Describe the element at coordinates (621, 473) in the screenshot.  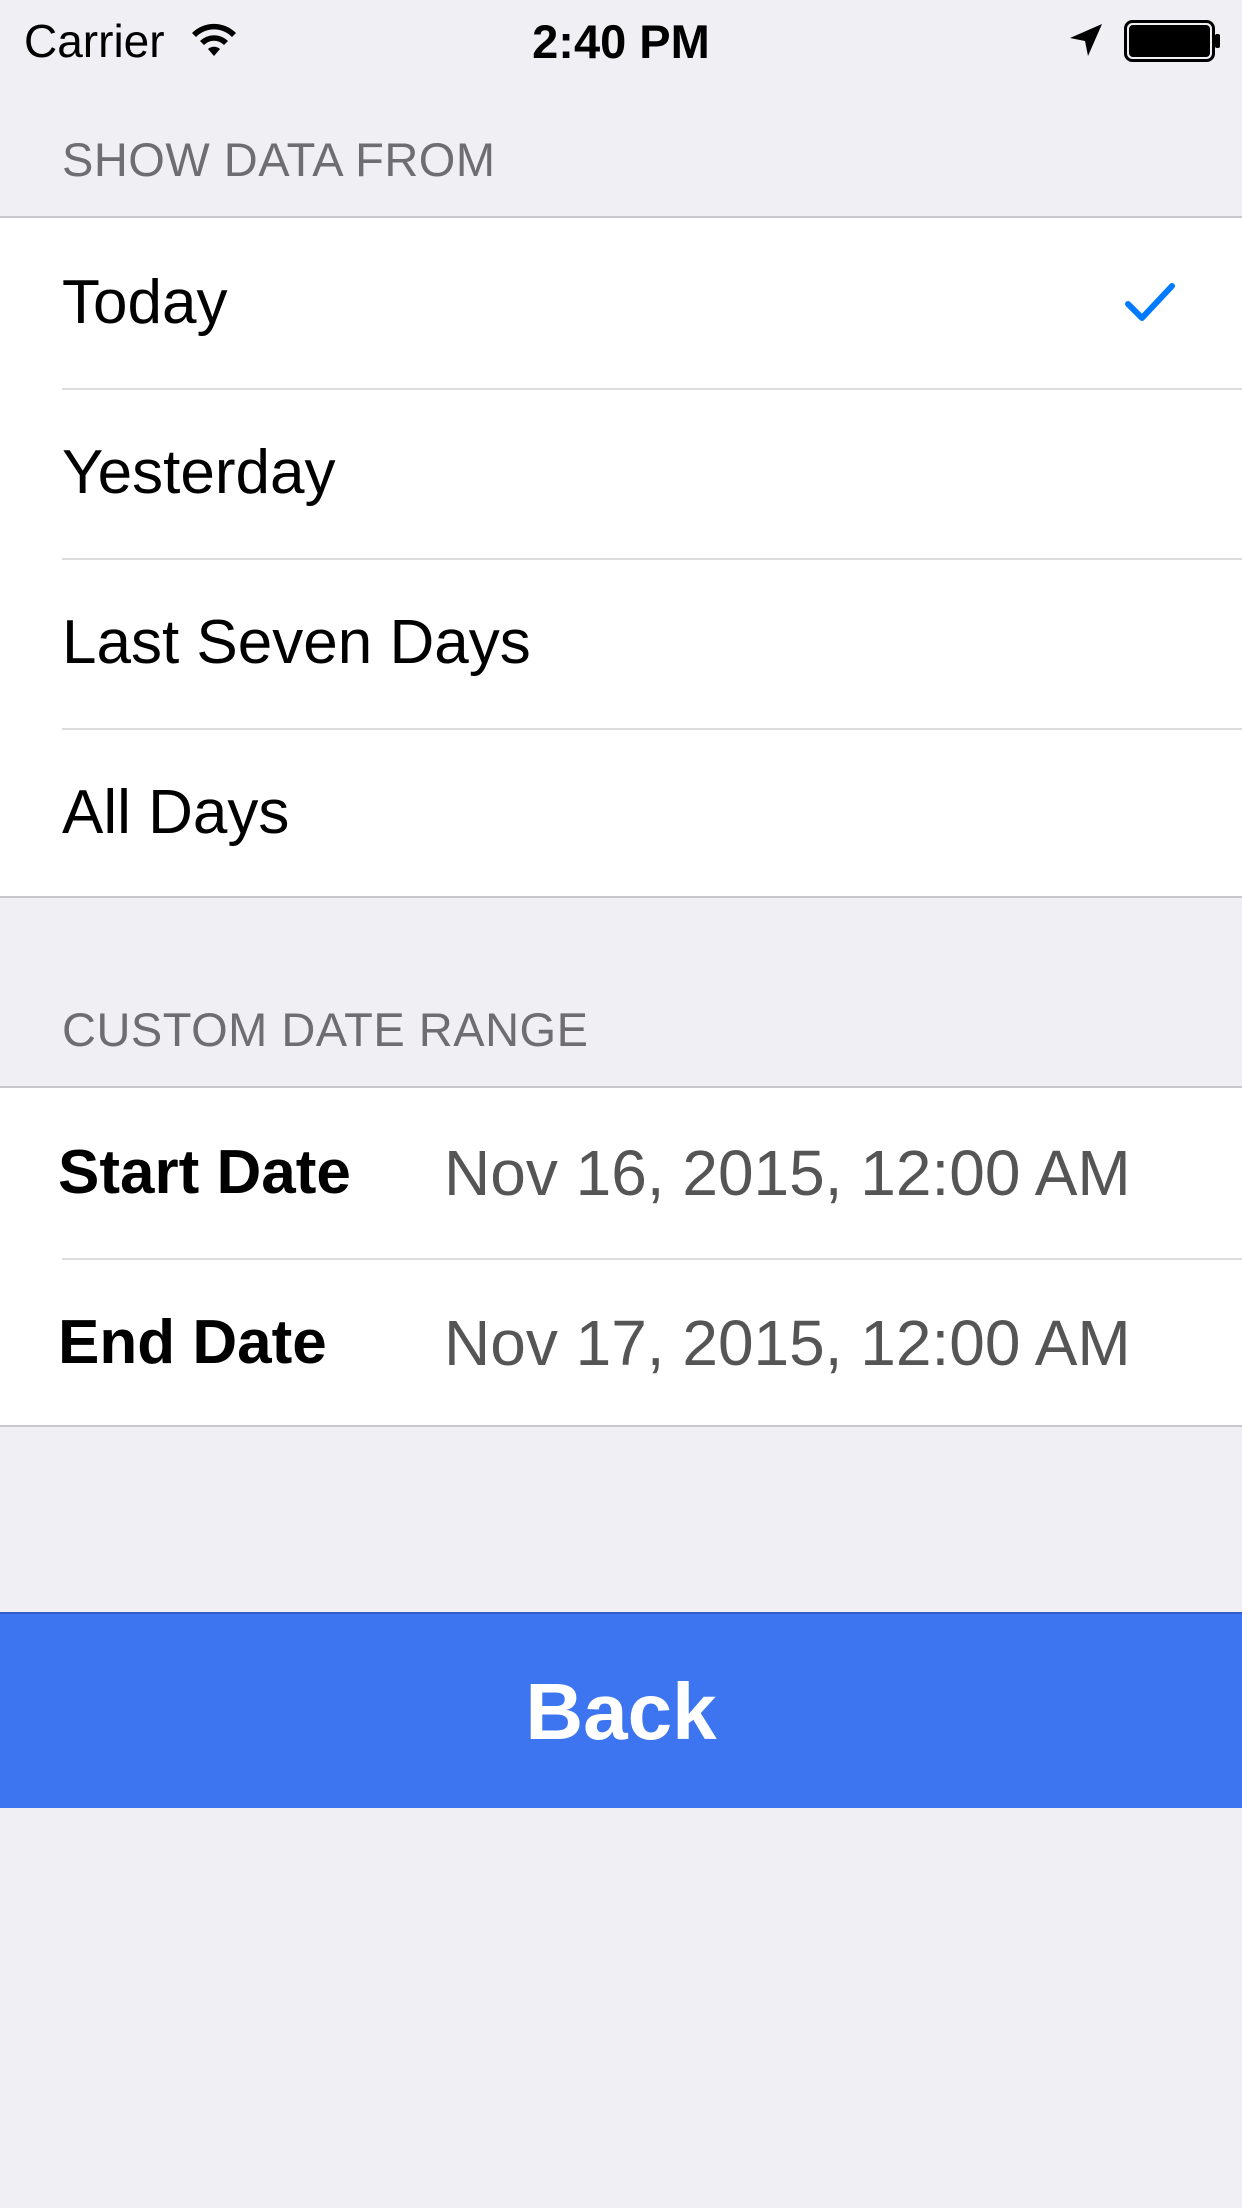
I see `option-yesterday: Yesterday` at that location.